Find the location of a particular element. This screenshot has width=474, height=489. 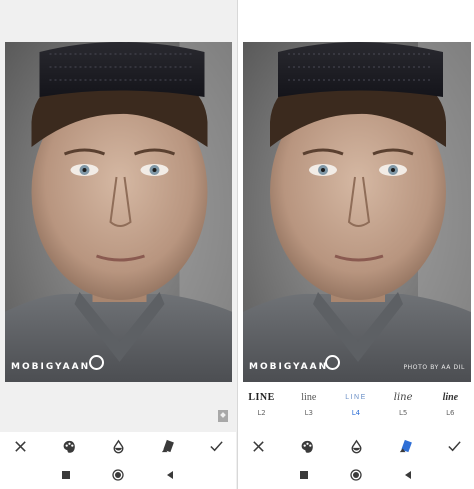

style-icon is located at coordinates (167, 446).